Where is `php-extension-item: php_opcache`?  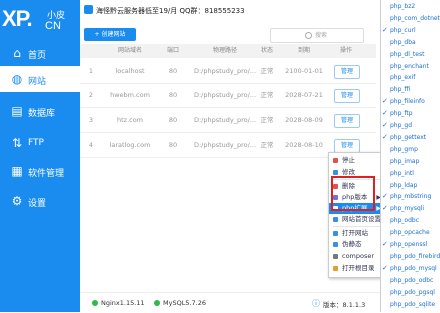
php-extension-item: php_opcache is located at coordinates (410, 232).